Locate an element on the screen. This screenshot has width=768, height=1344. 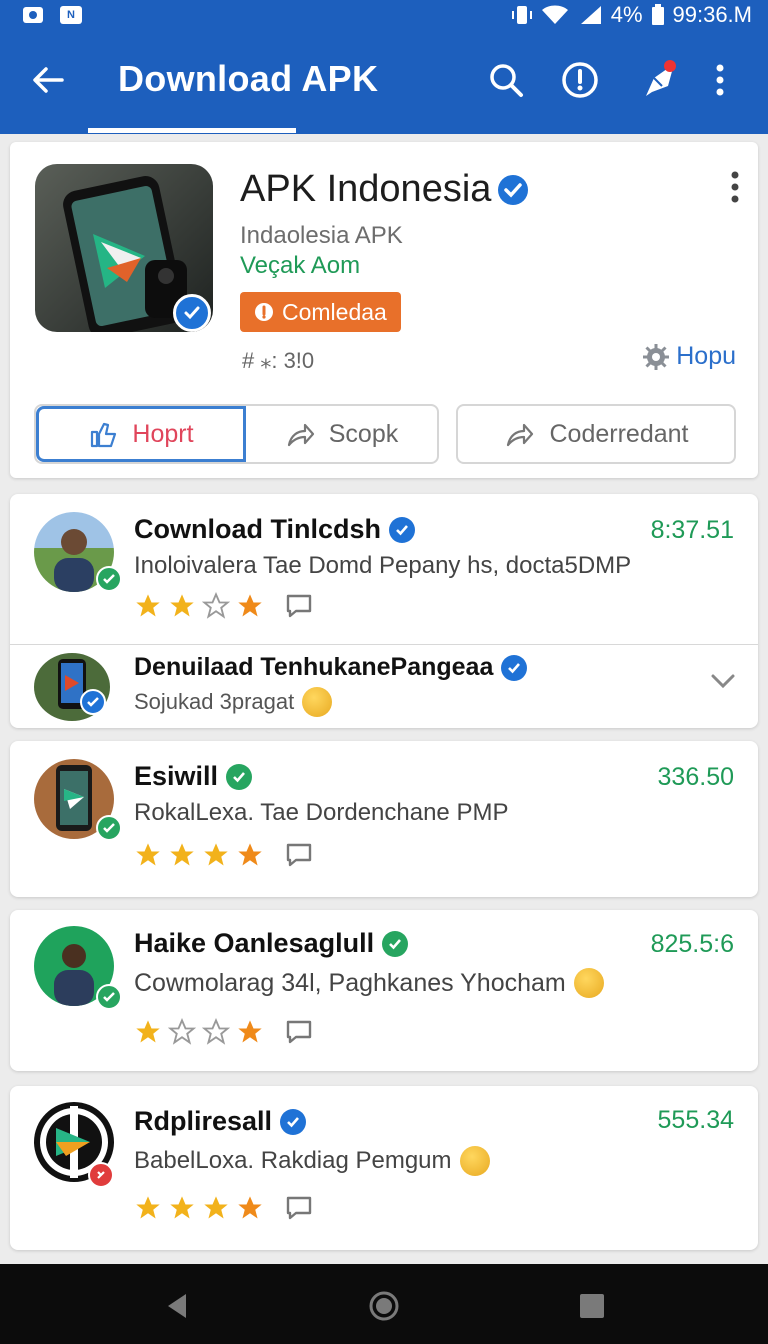
rocket-icon is located at coordinates (658, 80).